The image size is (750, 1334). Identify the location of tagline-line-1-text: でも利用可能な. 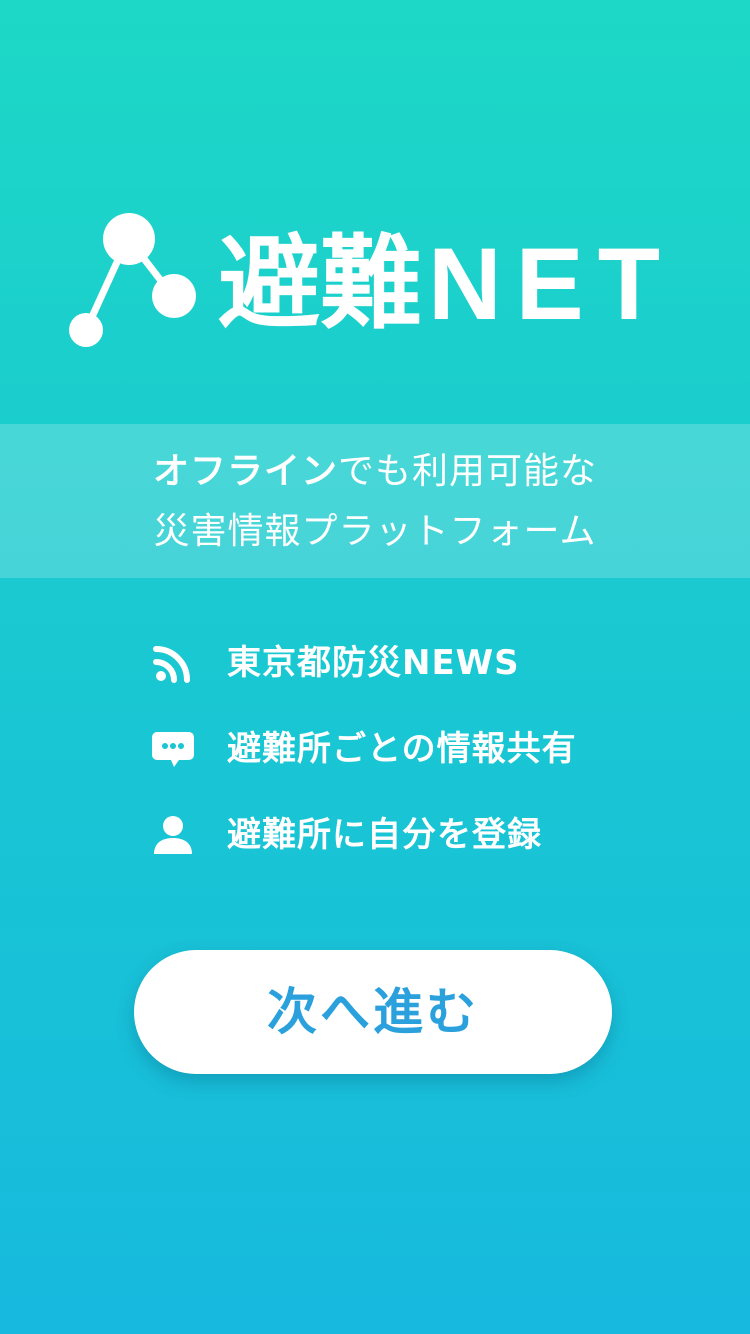
(468, 471).